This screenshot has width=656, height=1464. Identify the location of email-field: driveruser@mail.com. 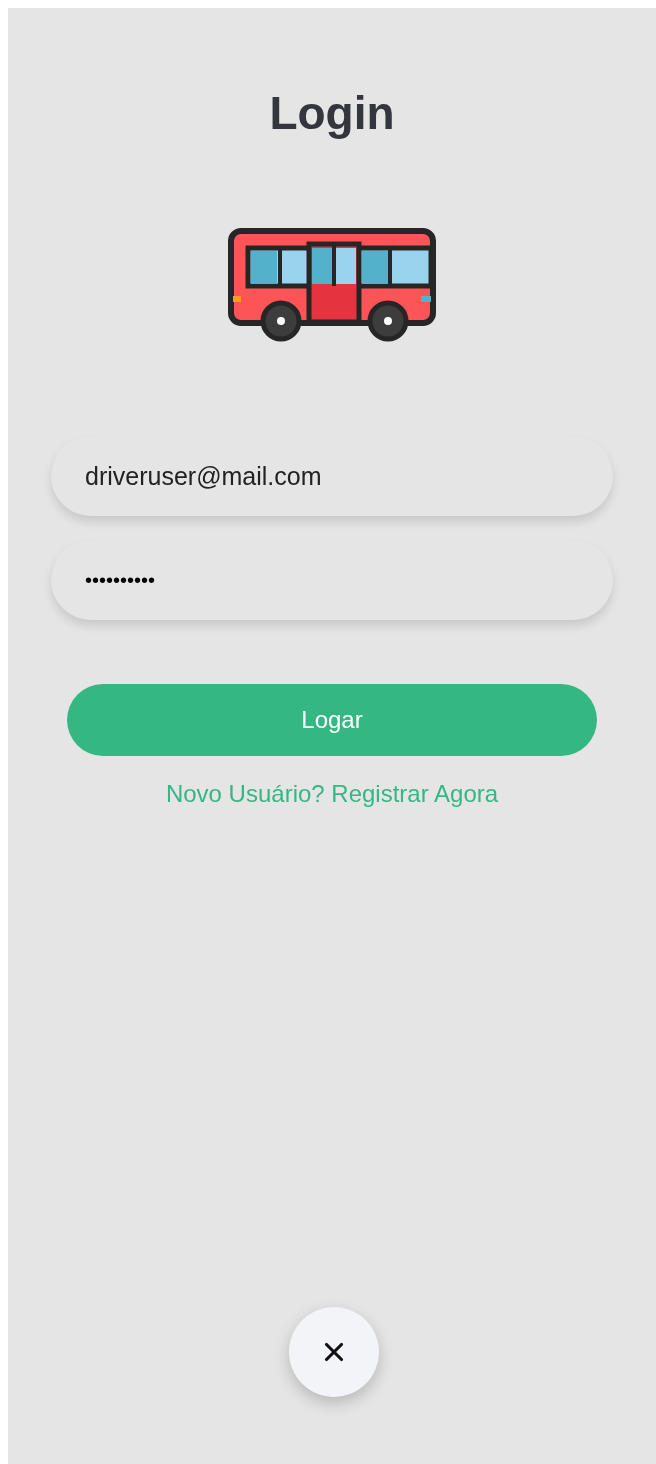
(332, 476).